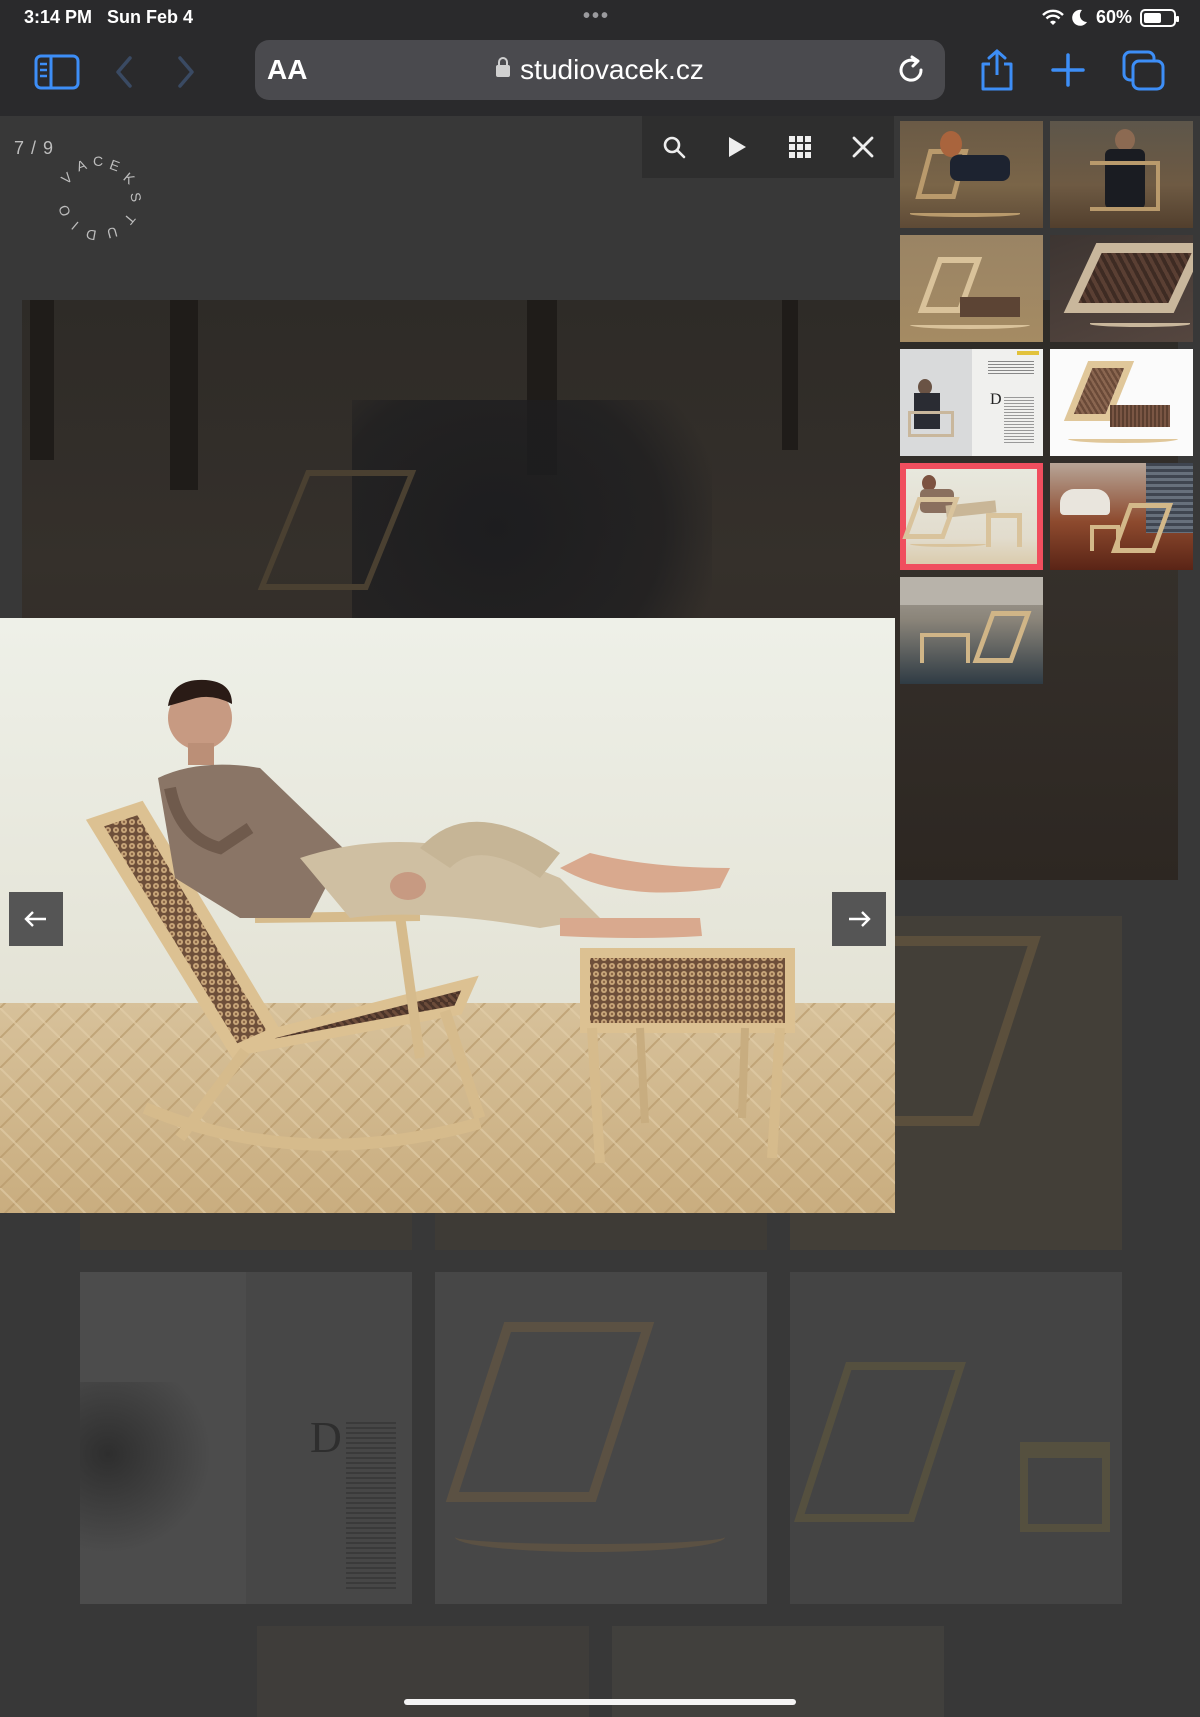 The height and width of the screenshot is (1717, 1200). What do you see at coordinates (67, 178) in the screenshot?
I see `svg-text: V` at bounding box center [67, 178].